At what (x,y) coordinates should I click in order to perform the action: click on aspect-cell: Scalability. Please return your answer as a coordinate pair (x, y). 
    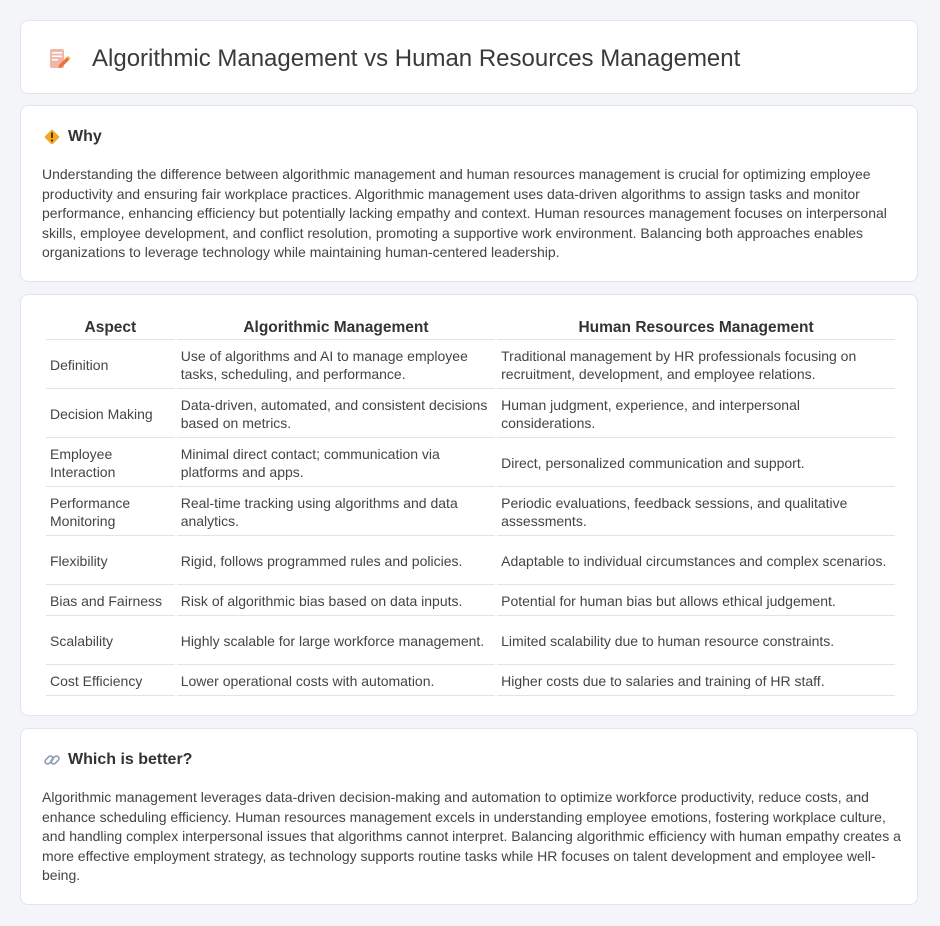
    Looking at the image, I should click on (110, 641).